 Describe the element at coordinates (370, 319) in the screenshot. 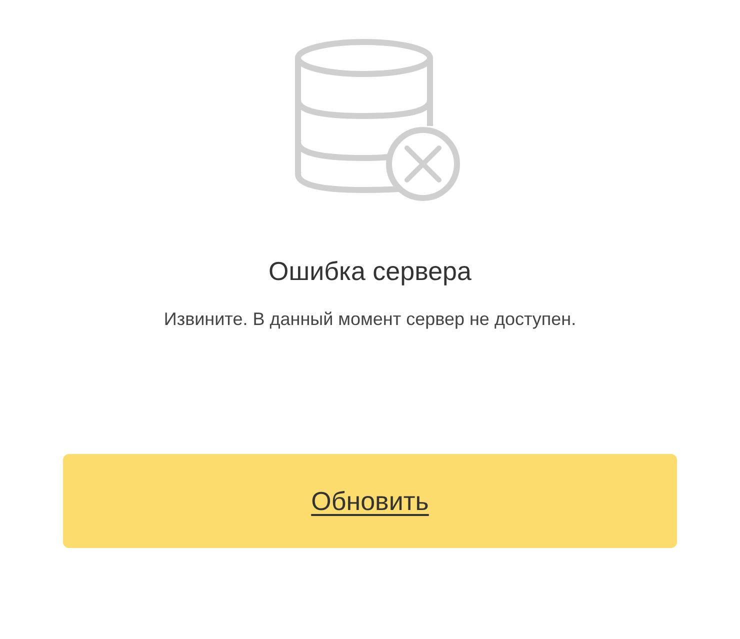

I see `error-message: Извините. В данный момент сервер не доступен.` at that location.